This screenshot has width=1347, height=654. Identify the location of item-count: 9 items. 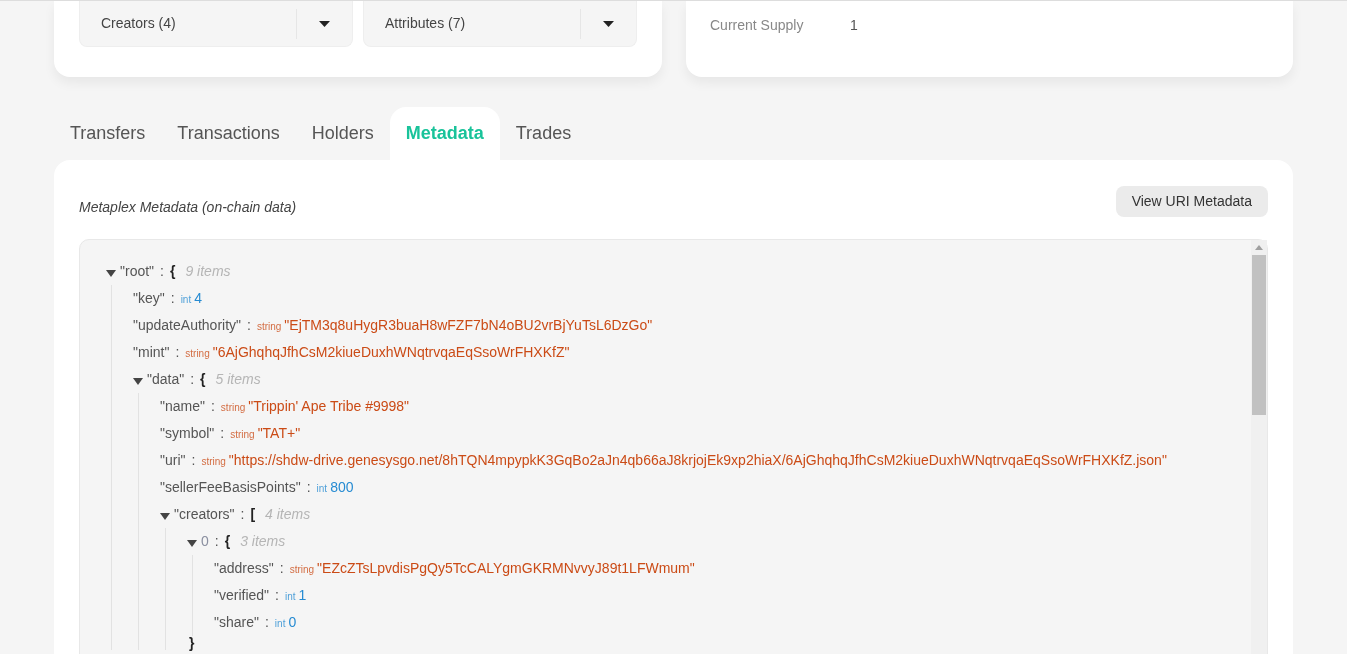
(208, 271).